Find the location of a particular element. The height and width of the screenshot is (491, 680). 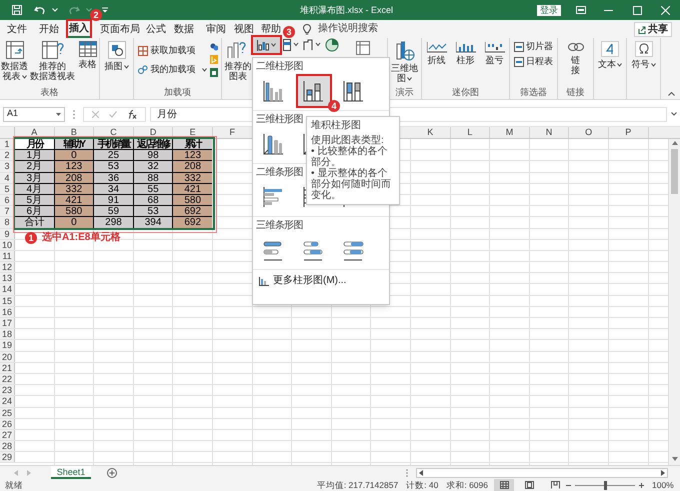

bar-chart-icon is located at coordinates (274, 197).